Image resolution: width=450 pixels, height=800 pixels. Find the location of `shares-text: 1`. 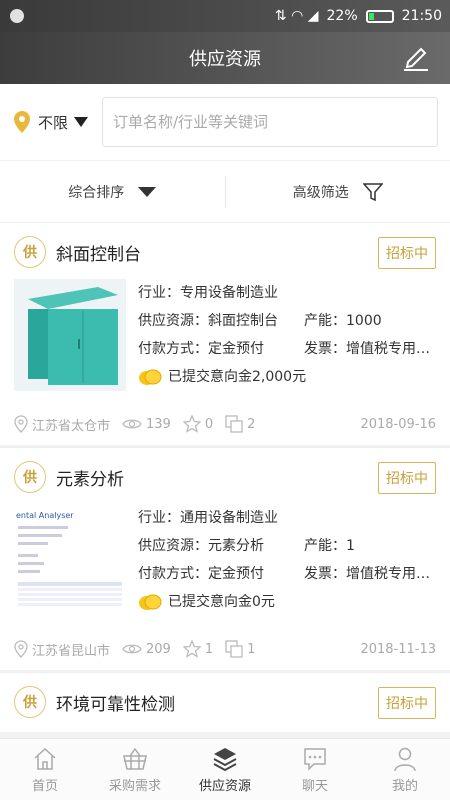

shares-text: 1 is located at coordinates (251, 649).